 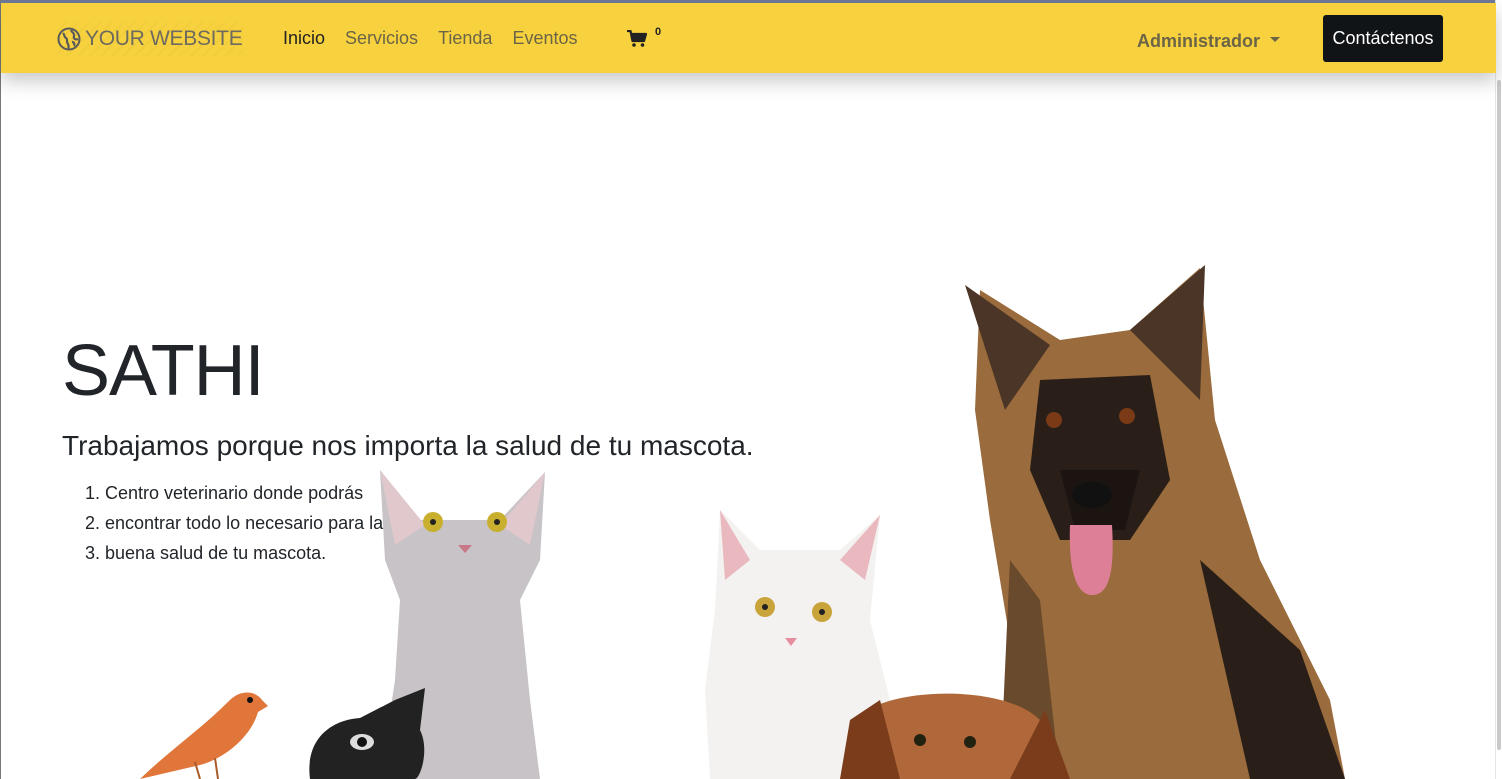 What do you see at coordinates (204, 735) in the screenshot?
I see `bird-figure` at bounding box center [204, 735].